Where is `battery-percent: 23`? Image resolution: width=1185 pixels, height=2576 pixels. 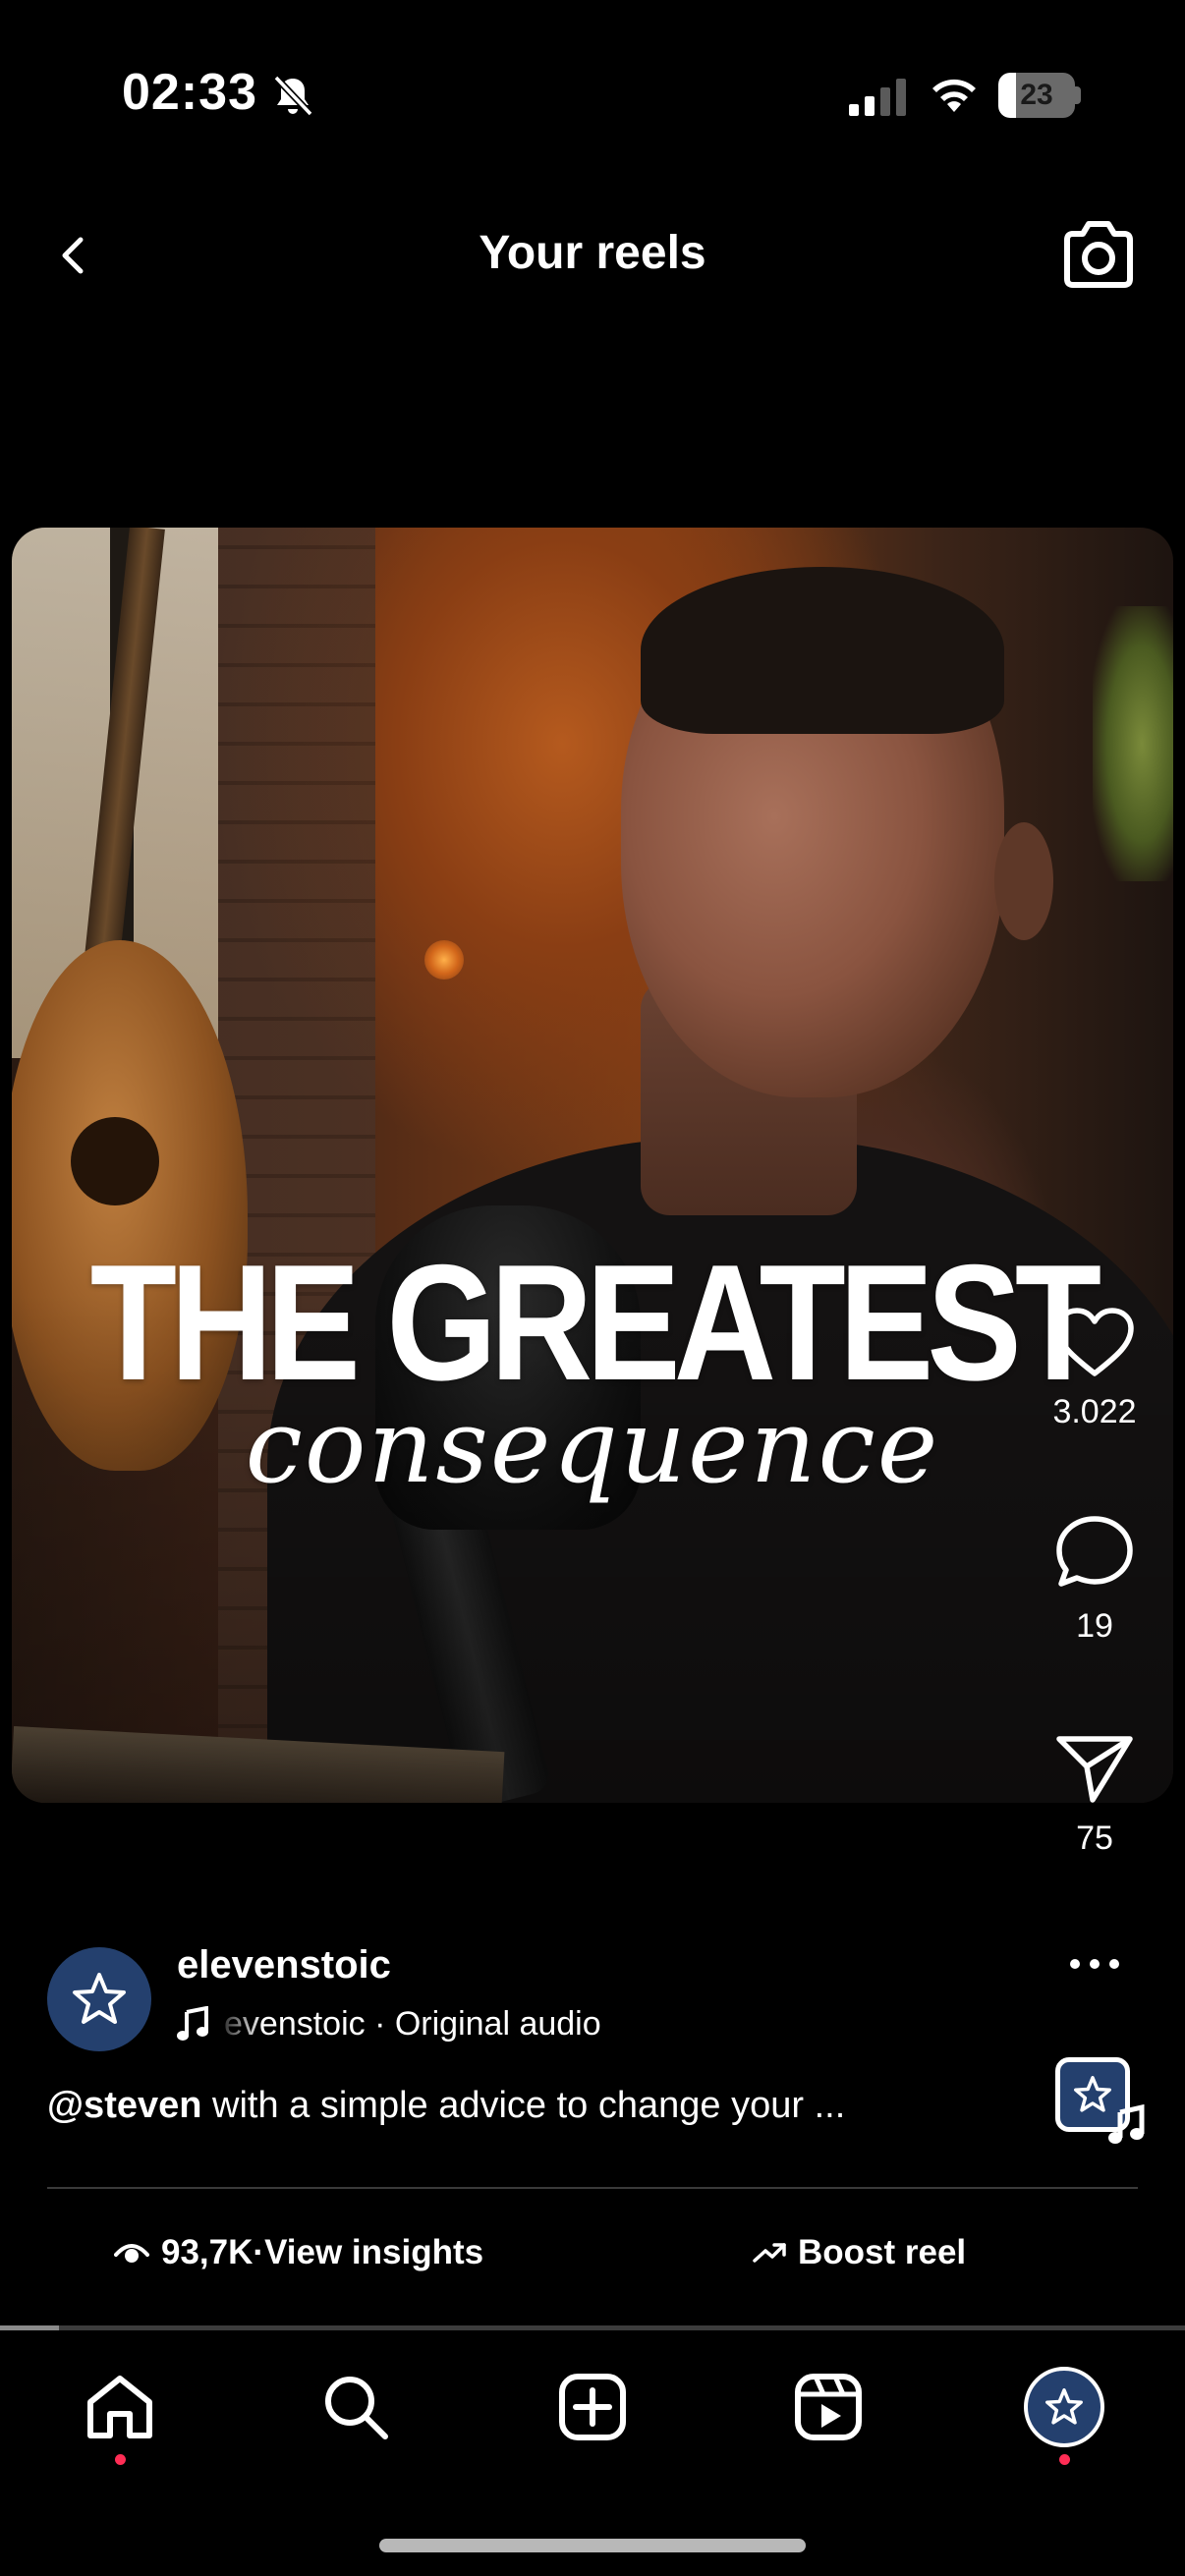
battery-percent: 23 is located at coordinates (1037, 95).